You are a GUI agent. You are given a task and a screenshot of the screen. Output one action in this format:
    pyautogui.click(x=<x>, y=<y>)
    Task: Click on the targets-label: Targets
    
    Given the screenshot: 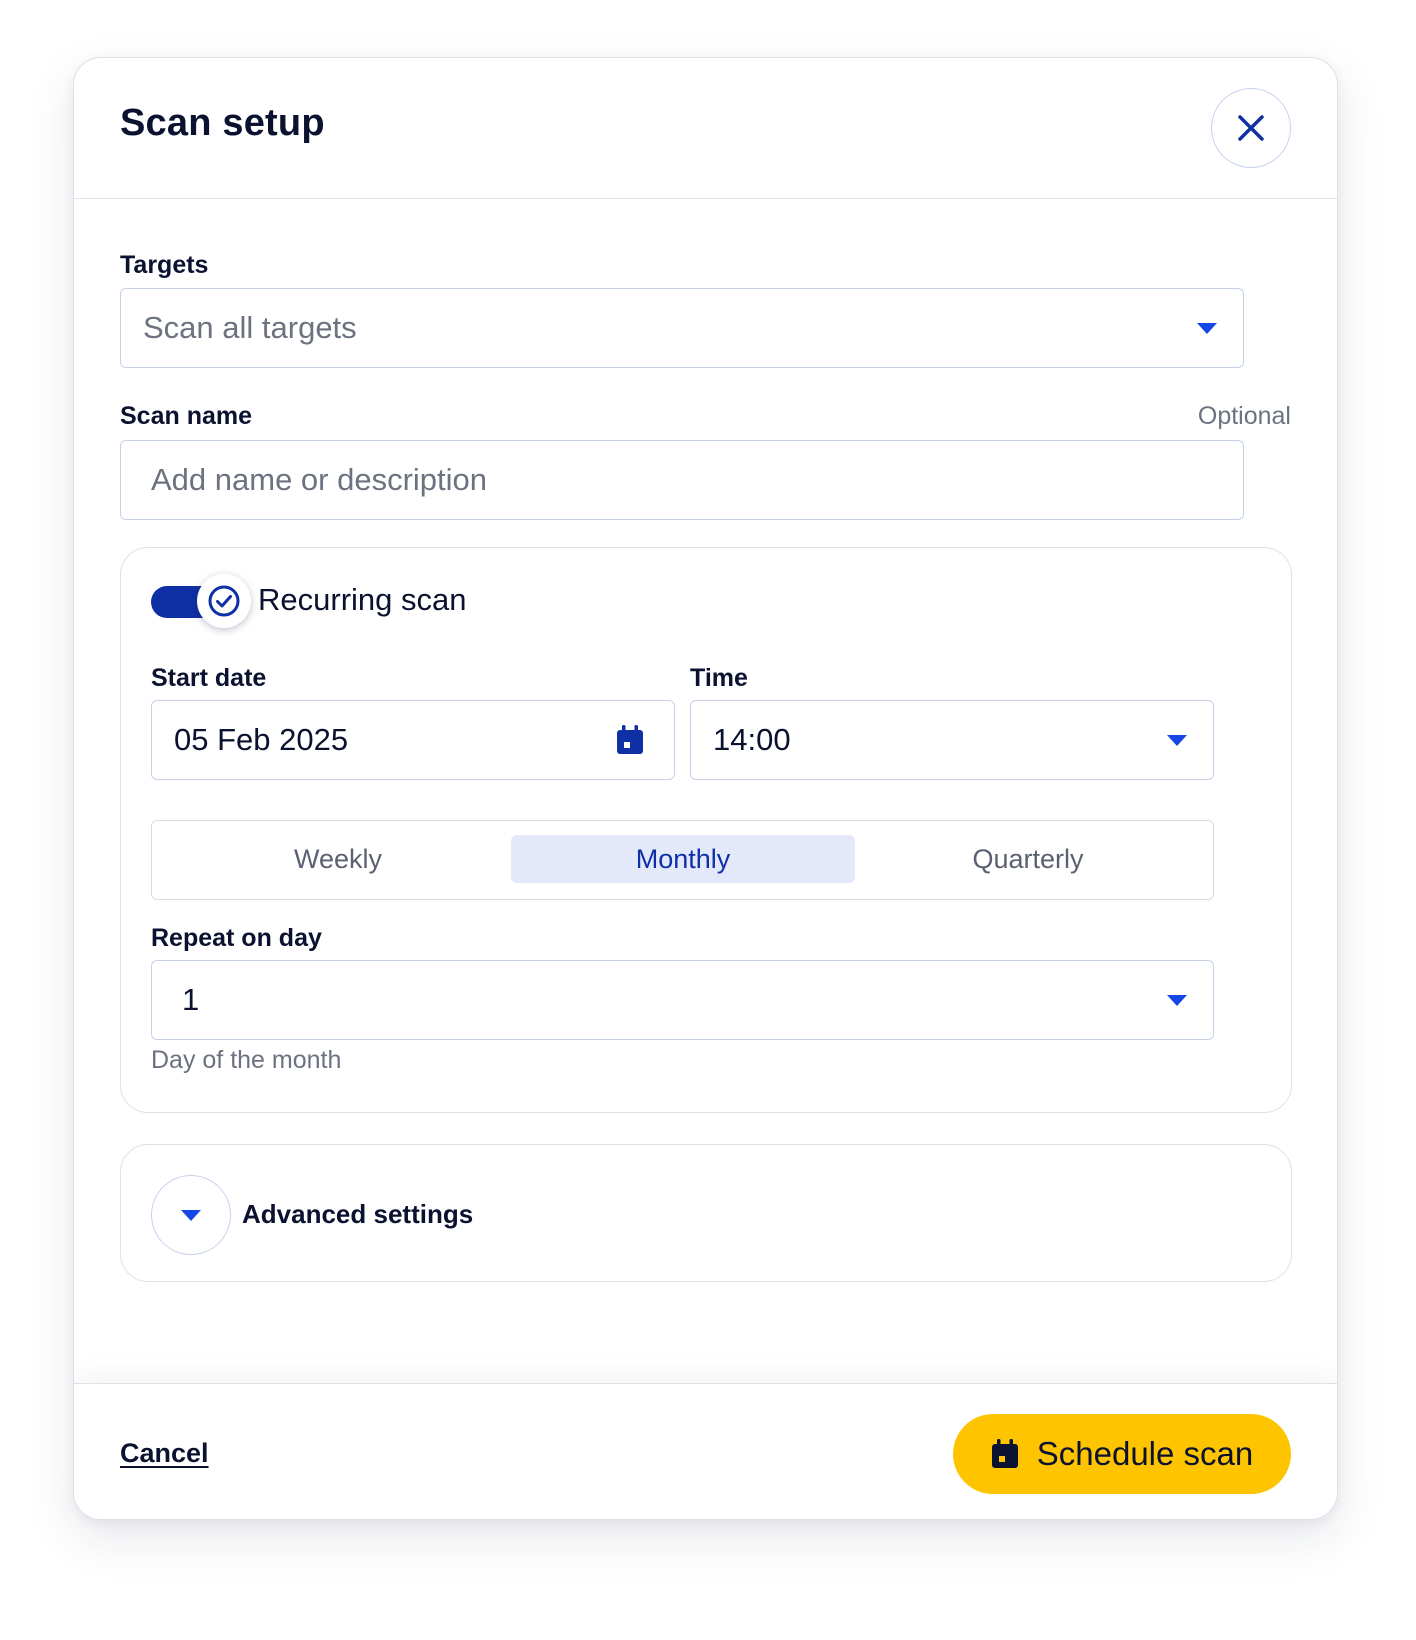 What is the action you would take?
    pyautogui.click(x=164, y=265)
    